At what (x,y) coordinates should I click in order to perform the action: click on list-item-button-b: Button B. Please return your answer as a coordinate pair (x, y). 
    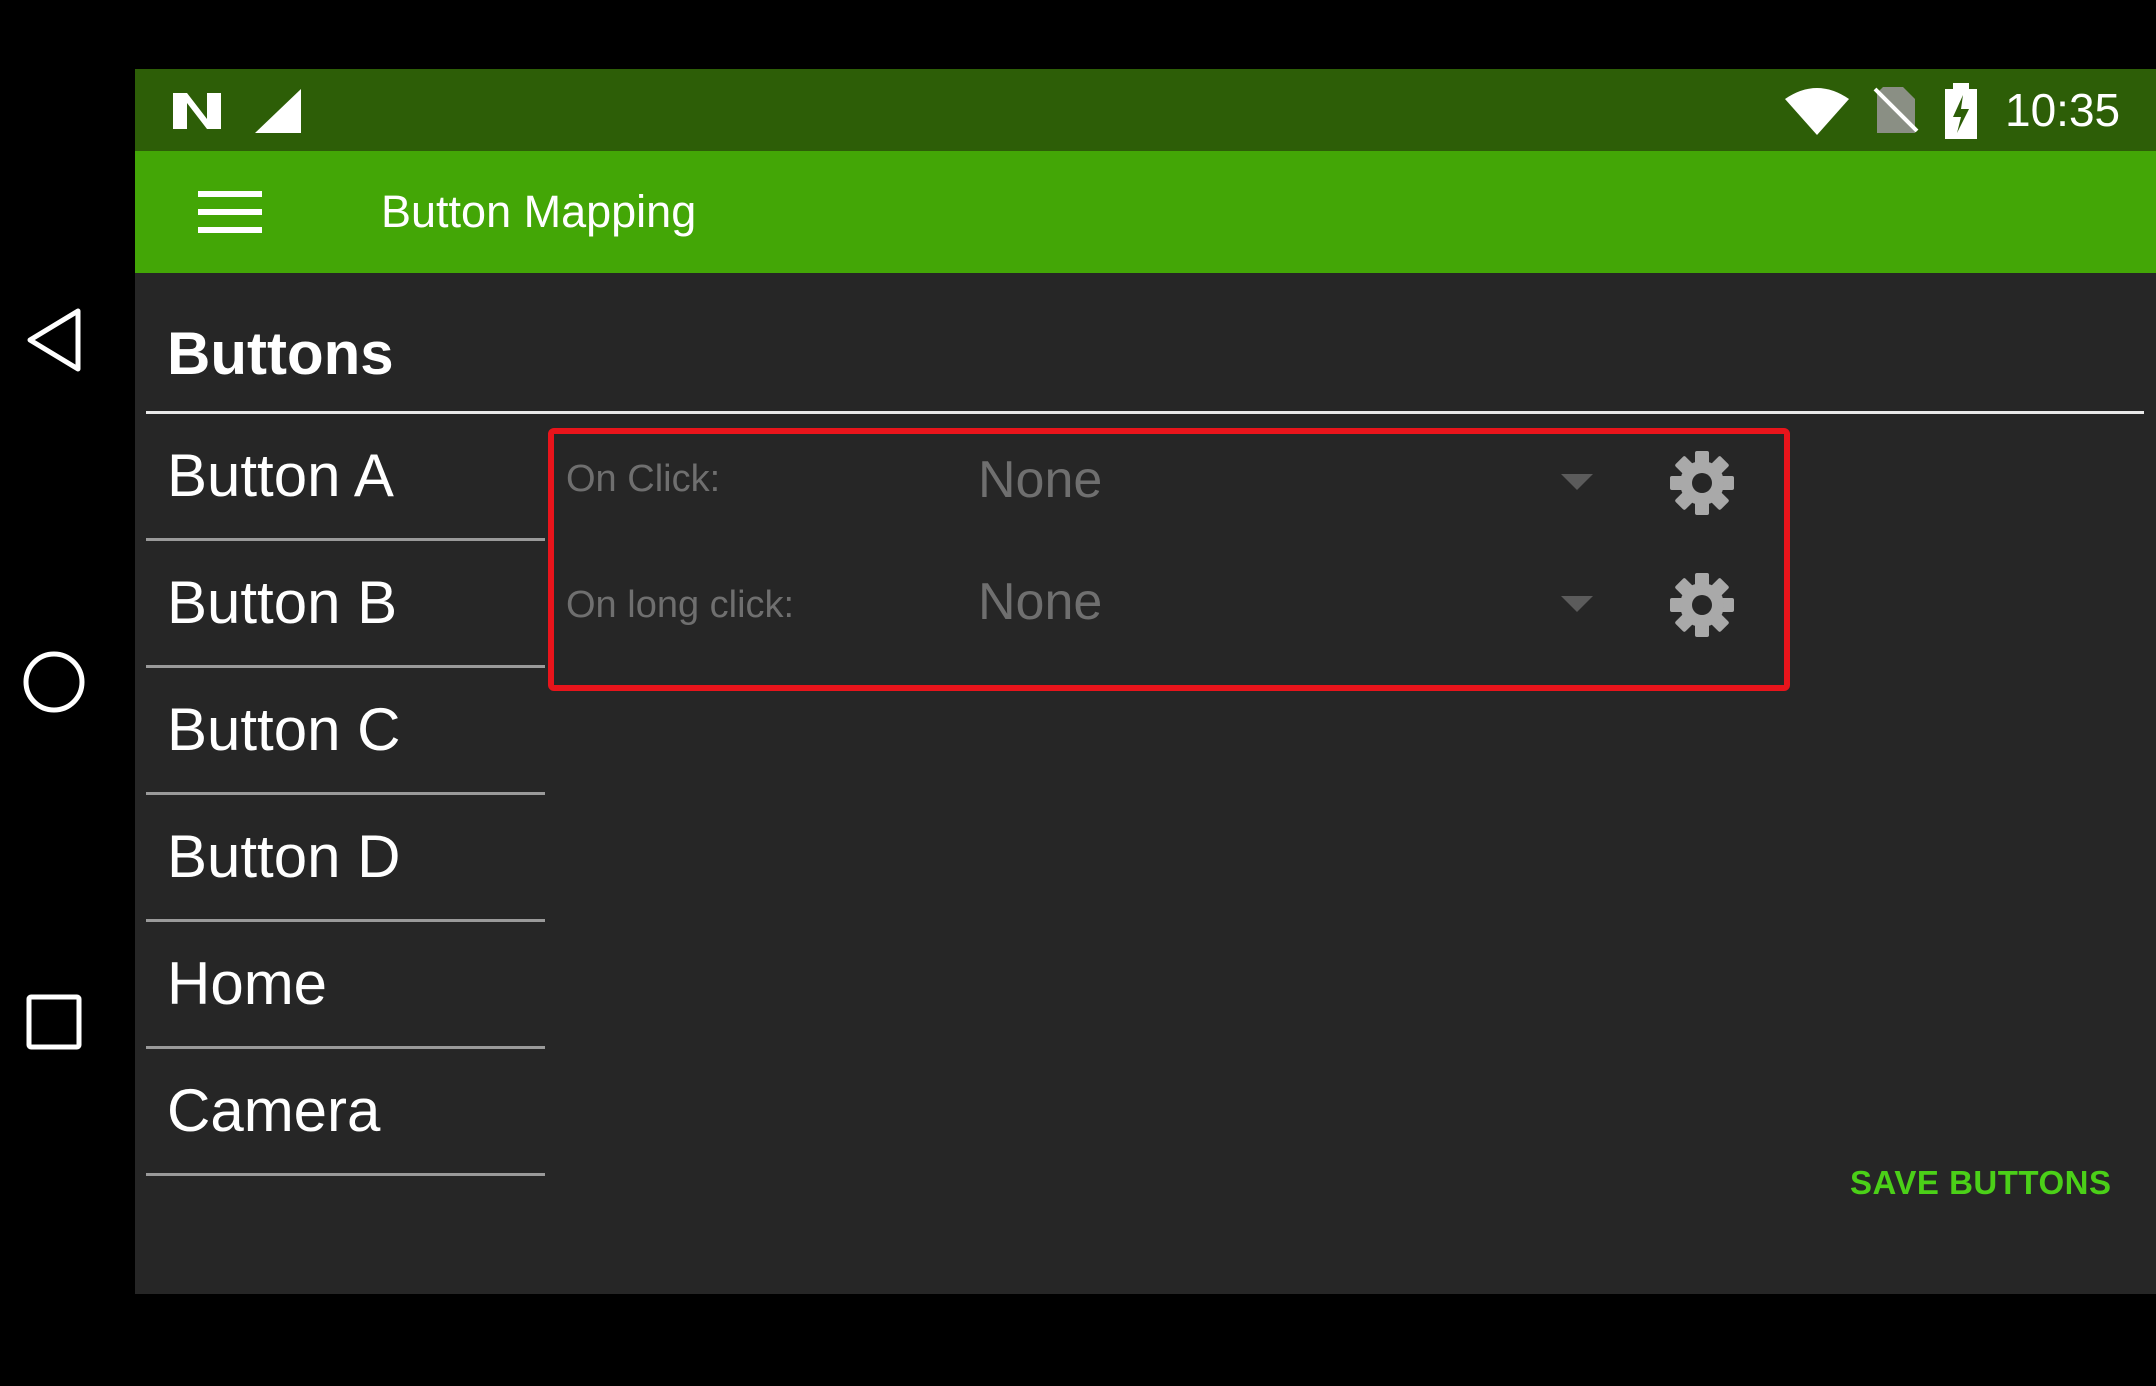
    Looking at the image, I should click on (345, 604).